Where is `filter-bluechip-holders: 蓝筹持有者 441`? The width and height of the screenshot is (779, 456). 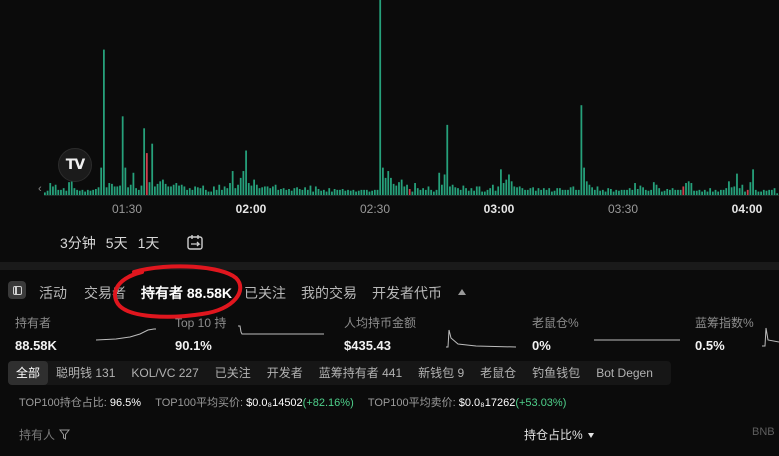
filter-bluechip-holders: 蓝筹持有者 441 is located at coordinates (360, 373).